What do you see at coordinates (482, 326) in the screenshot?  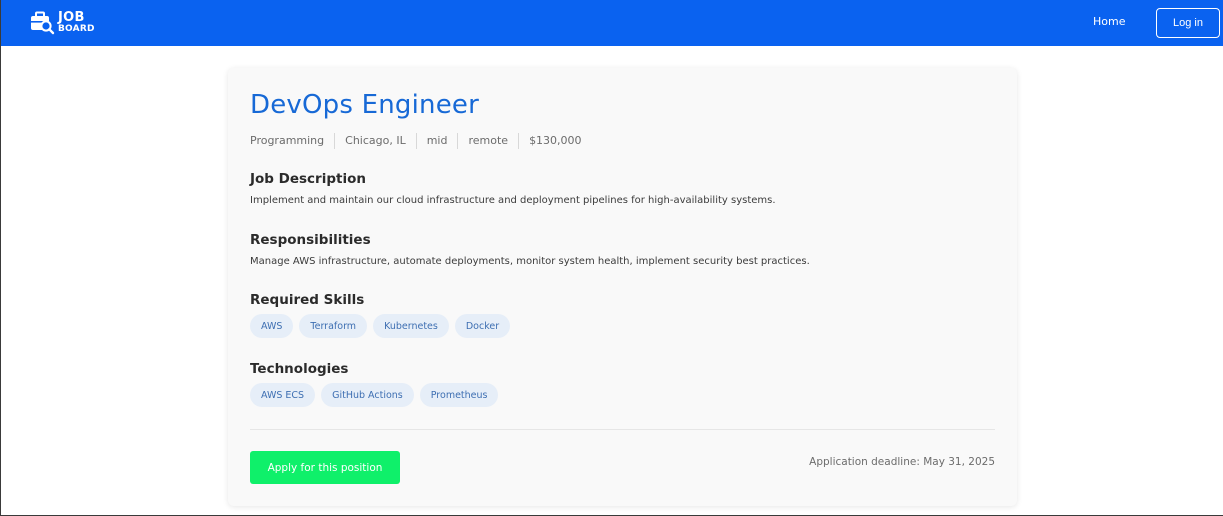 I see `skill-tag: Docker` at bounding box center [482, 326].